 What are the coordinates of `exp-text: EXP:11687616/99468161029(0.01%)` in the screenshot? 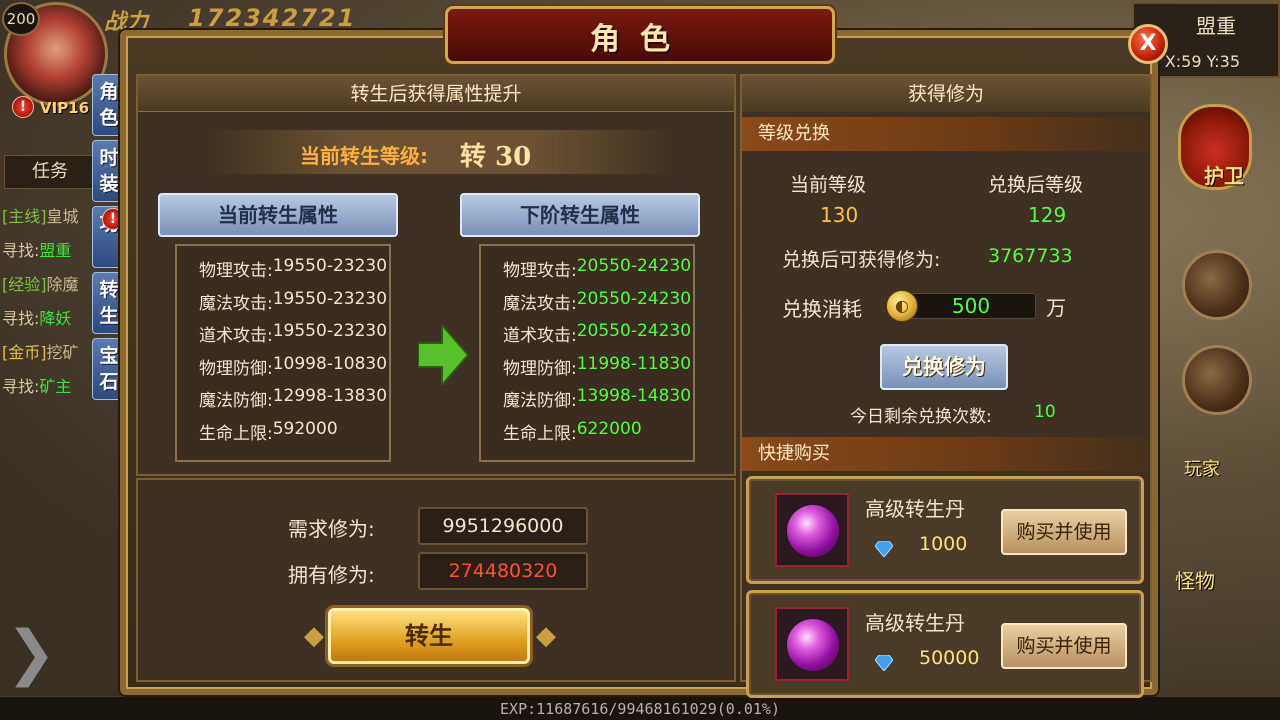 It's located at (640, 709).